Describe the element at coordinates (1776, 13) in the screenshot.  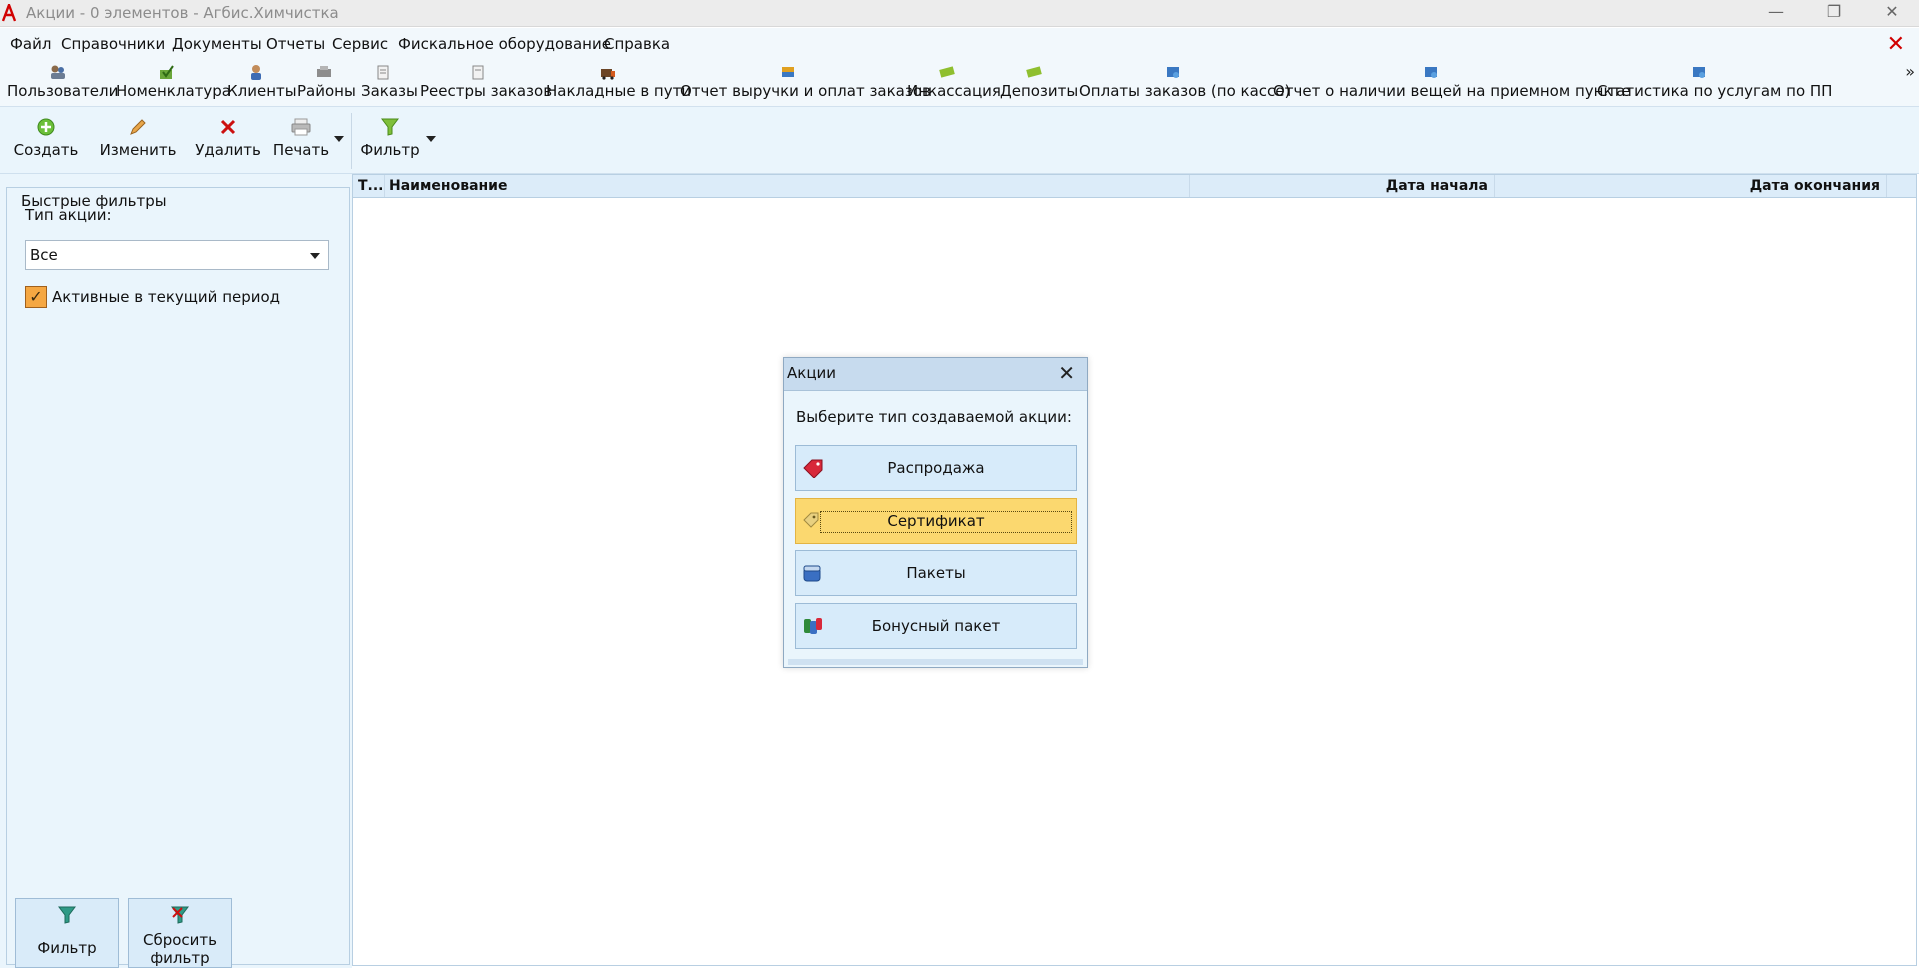
I see `minimize-button: —` at that location.